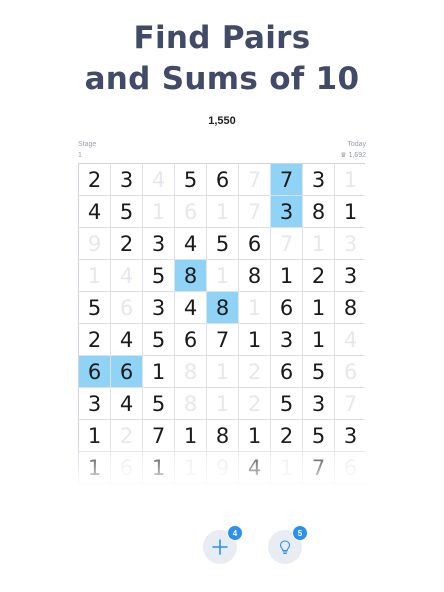 The image size is (444, 592). Describe the element at coordinates (343, 155) in the screenshot. I see `trophy-icon: ♛` at that location.